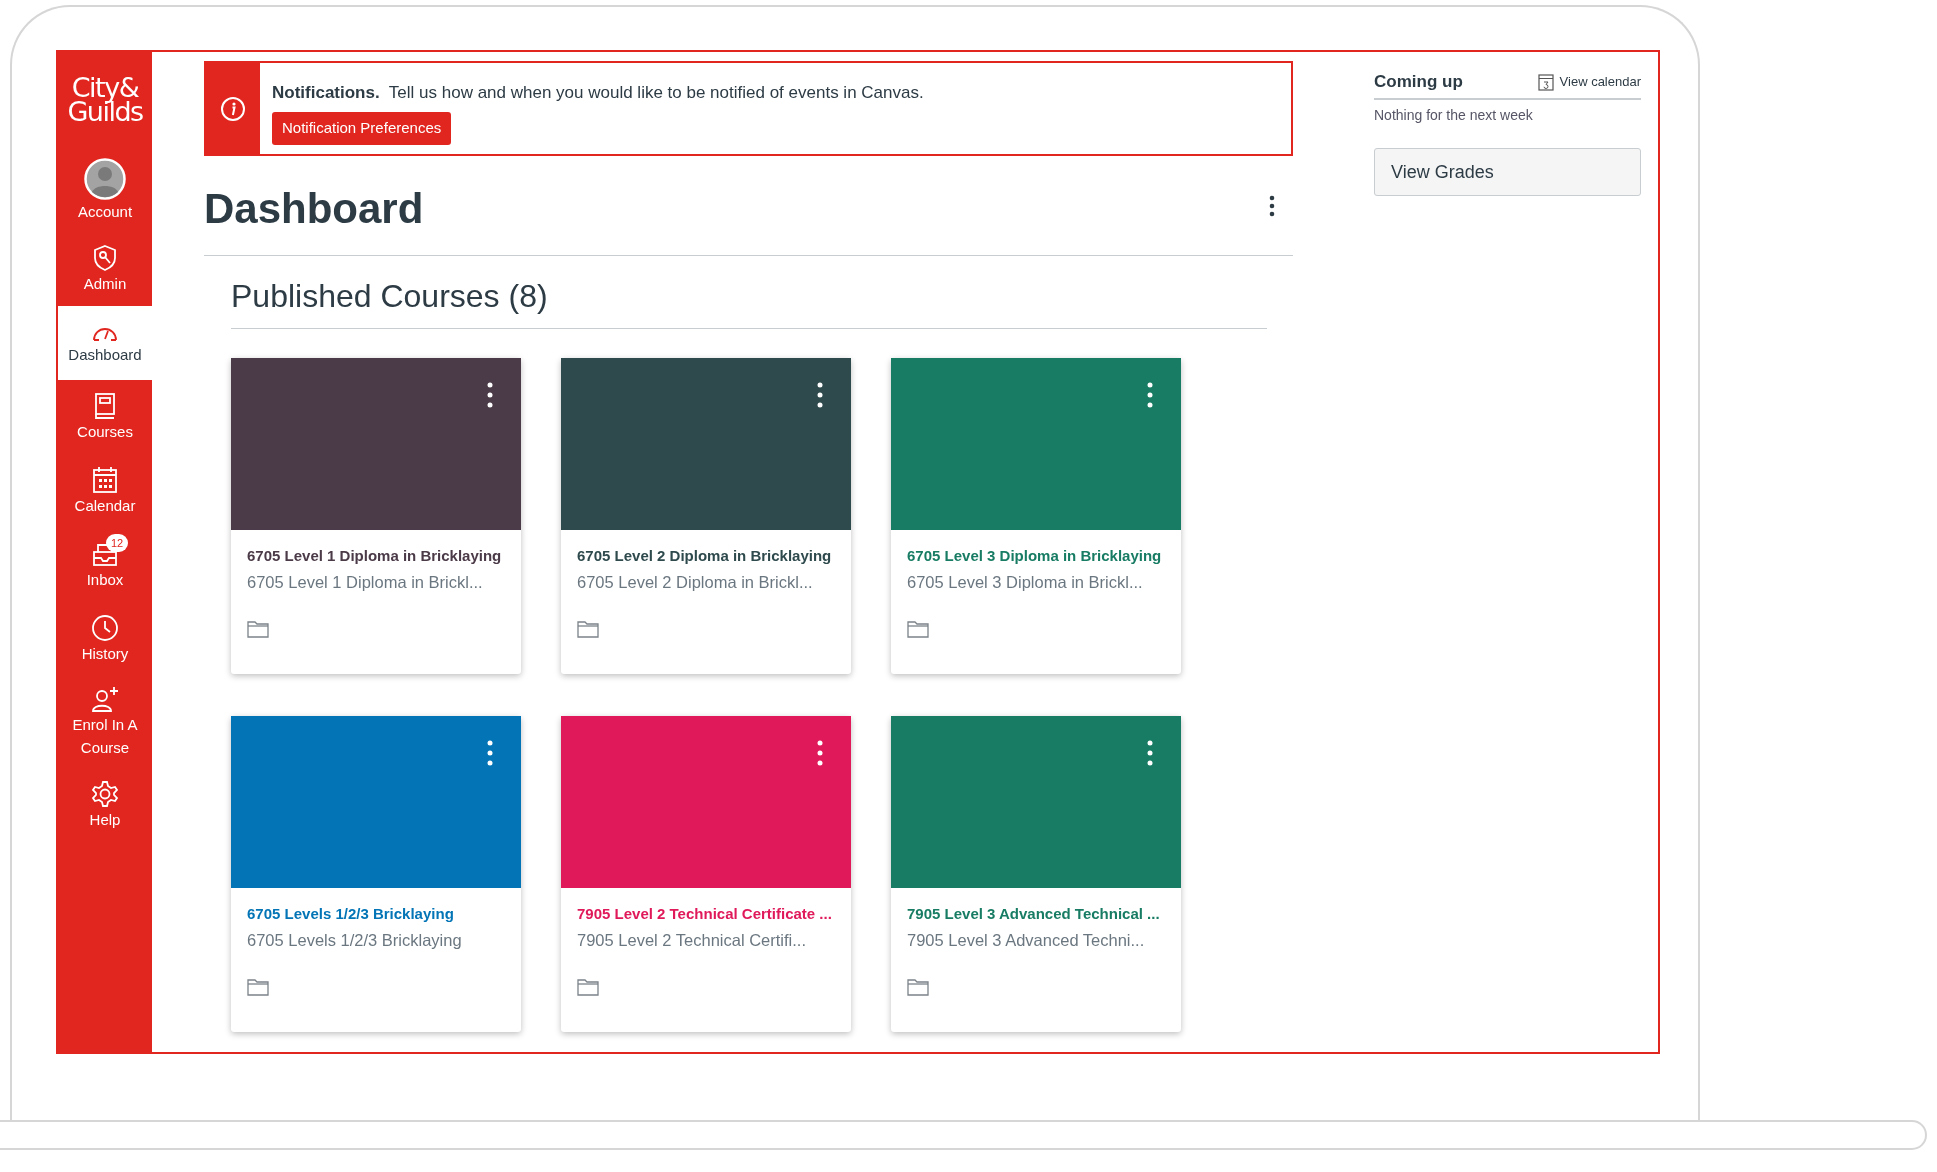 This screenshot has width=1937, height=1172. I want to click on notification-text: Notifications. Tell us how and when you would like to be notified of events in Canvas., so click(598, 93).